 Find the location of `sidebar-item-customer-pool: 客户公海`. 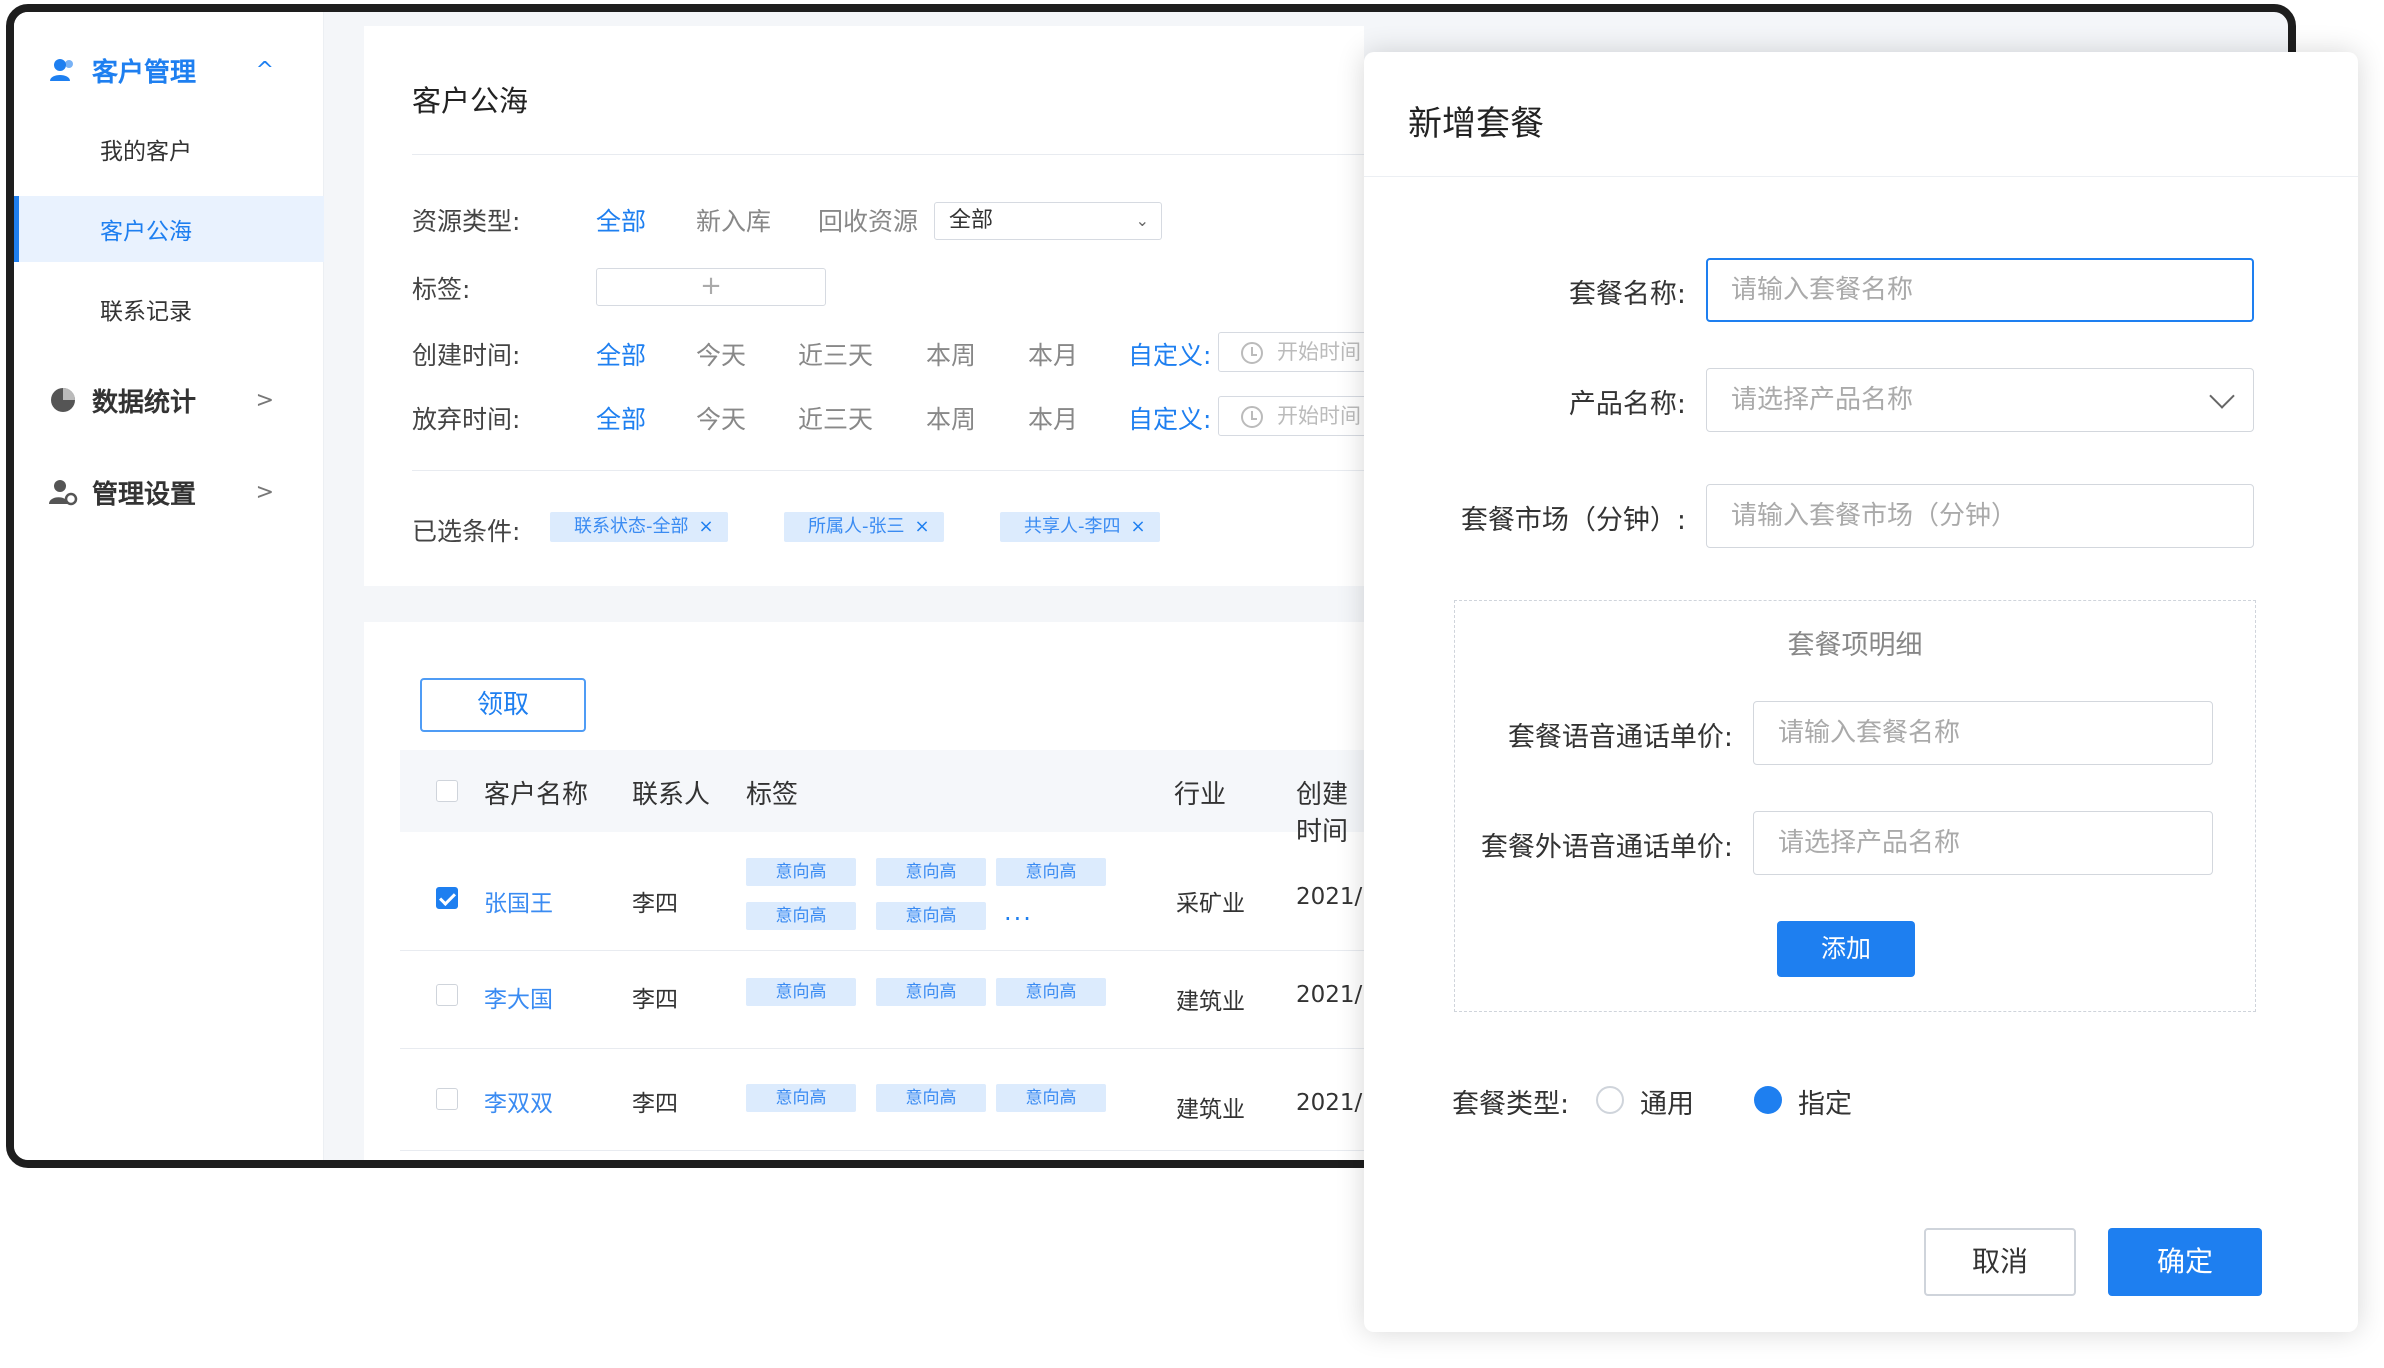

sidebar-item-customer-pool: 客户公海 is located at coordinates (169, 229).